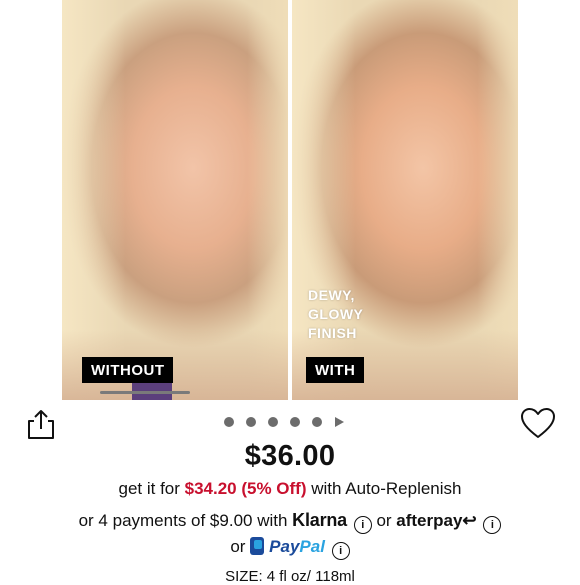 This screenshot has height=585, width=580. Describe the element at coordinates (339, 422) in the screenshot. I see `play-icon` at that location.